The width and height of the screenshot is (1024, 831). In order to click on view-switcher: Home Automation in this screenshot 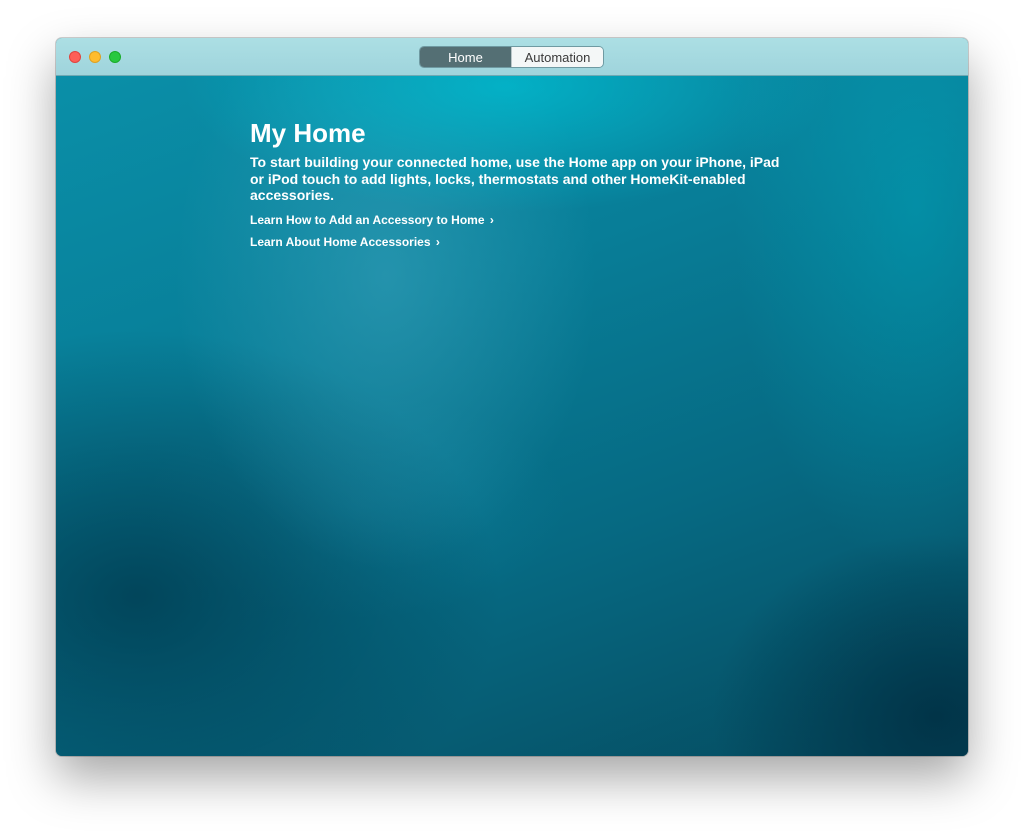, I will do `click(511, 57)`.